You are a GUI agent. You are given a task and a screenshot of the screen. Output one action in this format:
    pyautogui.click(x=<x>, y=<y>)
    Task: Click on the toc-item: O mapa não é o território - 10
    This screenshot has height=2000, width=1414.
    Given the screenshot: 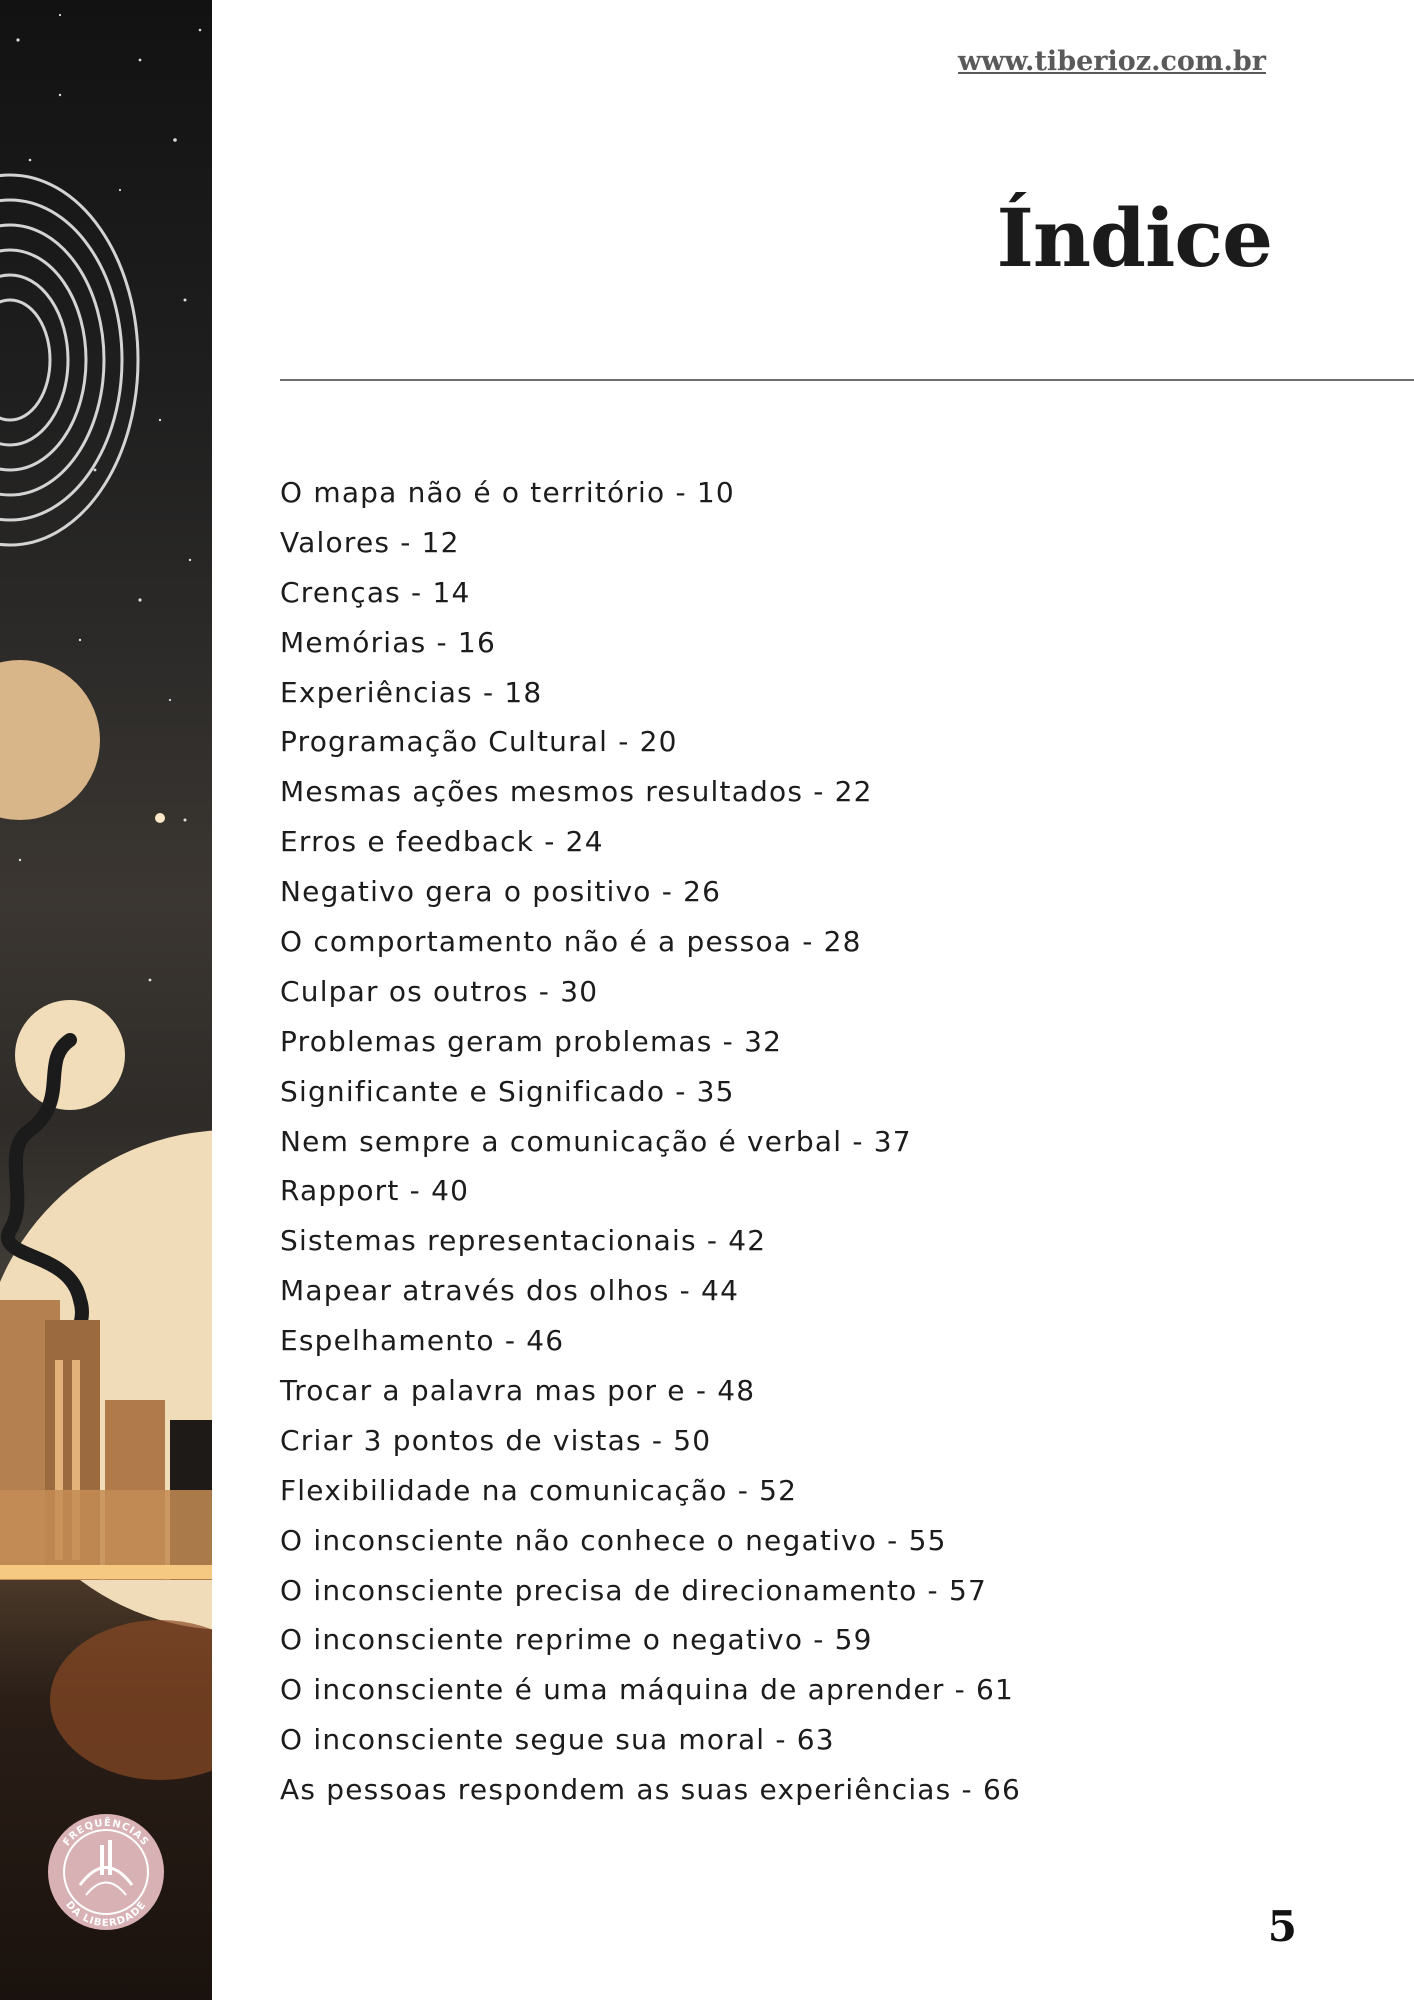 What is the action you would take?
    pyautogui.click(x=650, y=497)
    